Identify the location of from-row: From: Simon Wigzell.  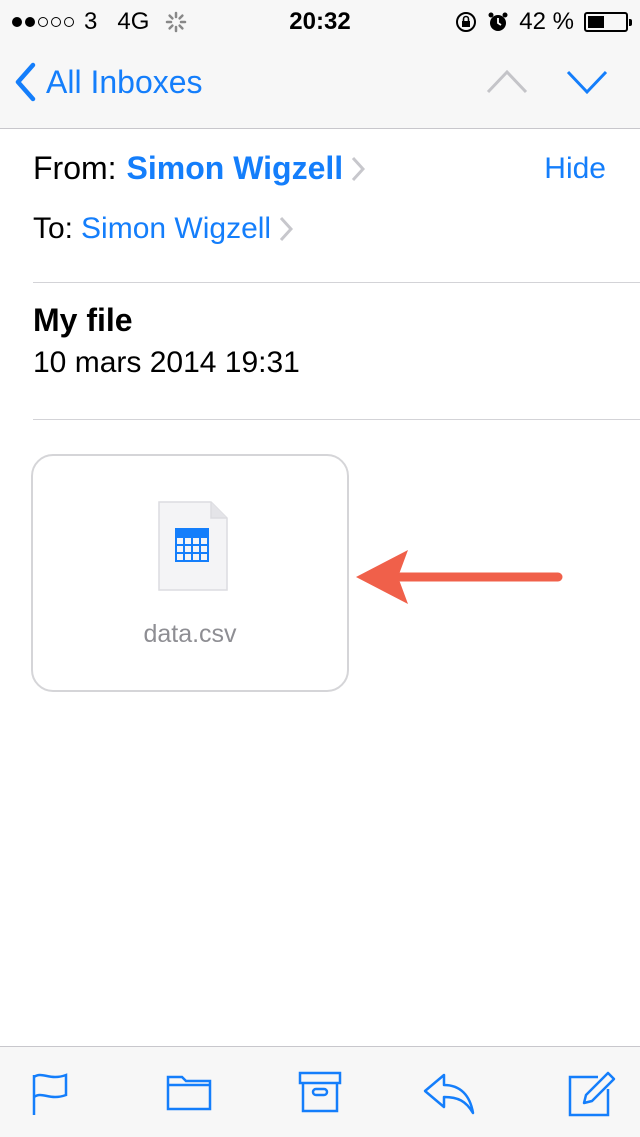
(199, 168).